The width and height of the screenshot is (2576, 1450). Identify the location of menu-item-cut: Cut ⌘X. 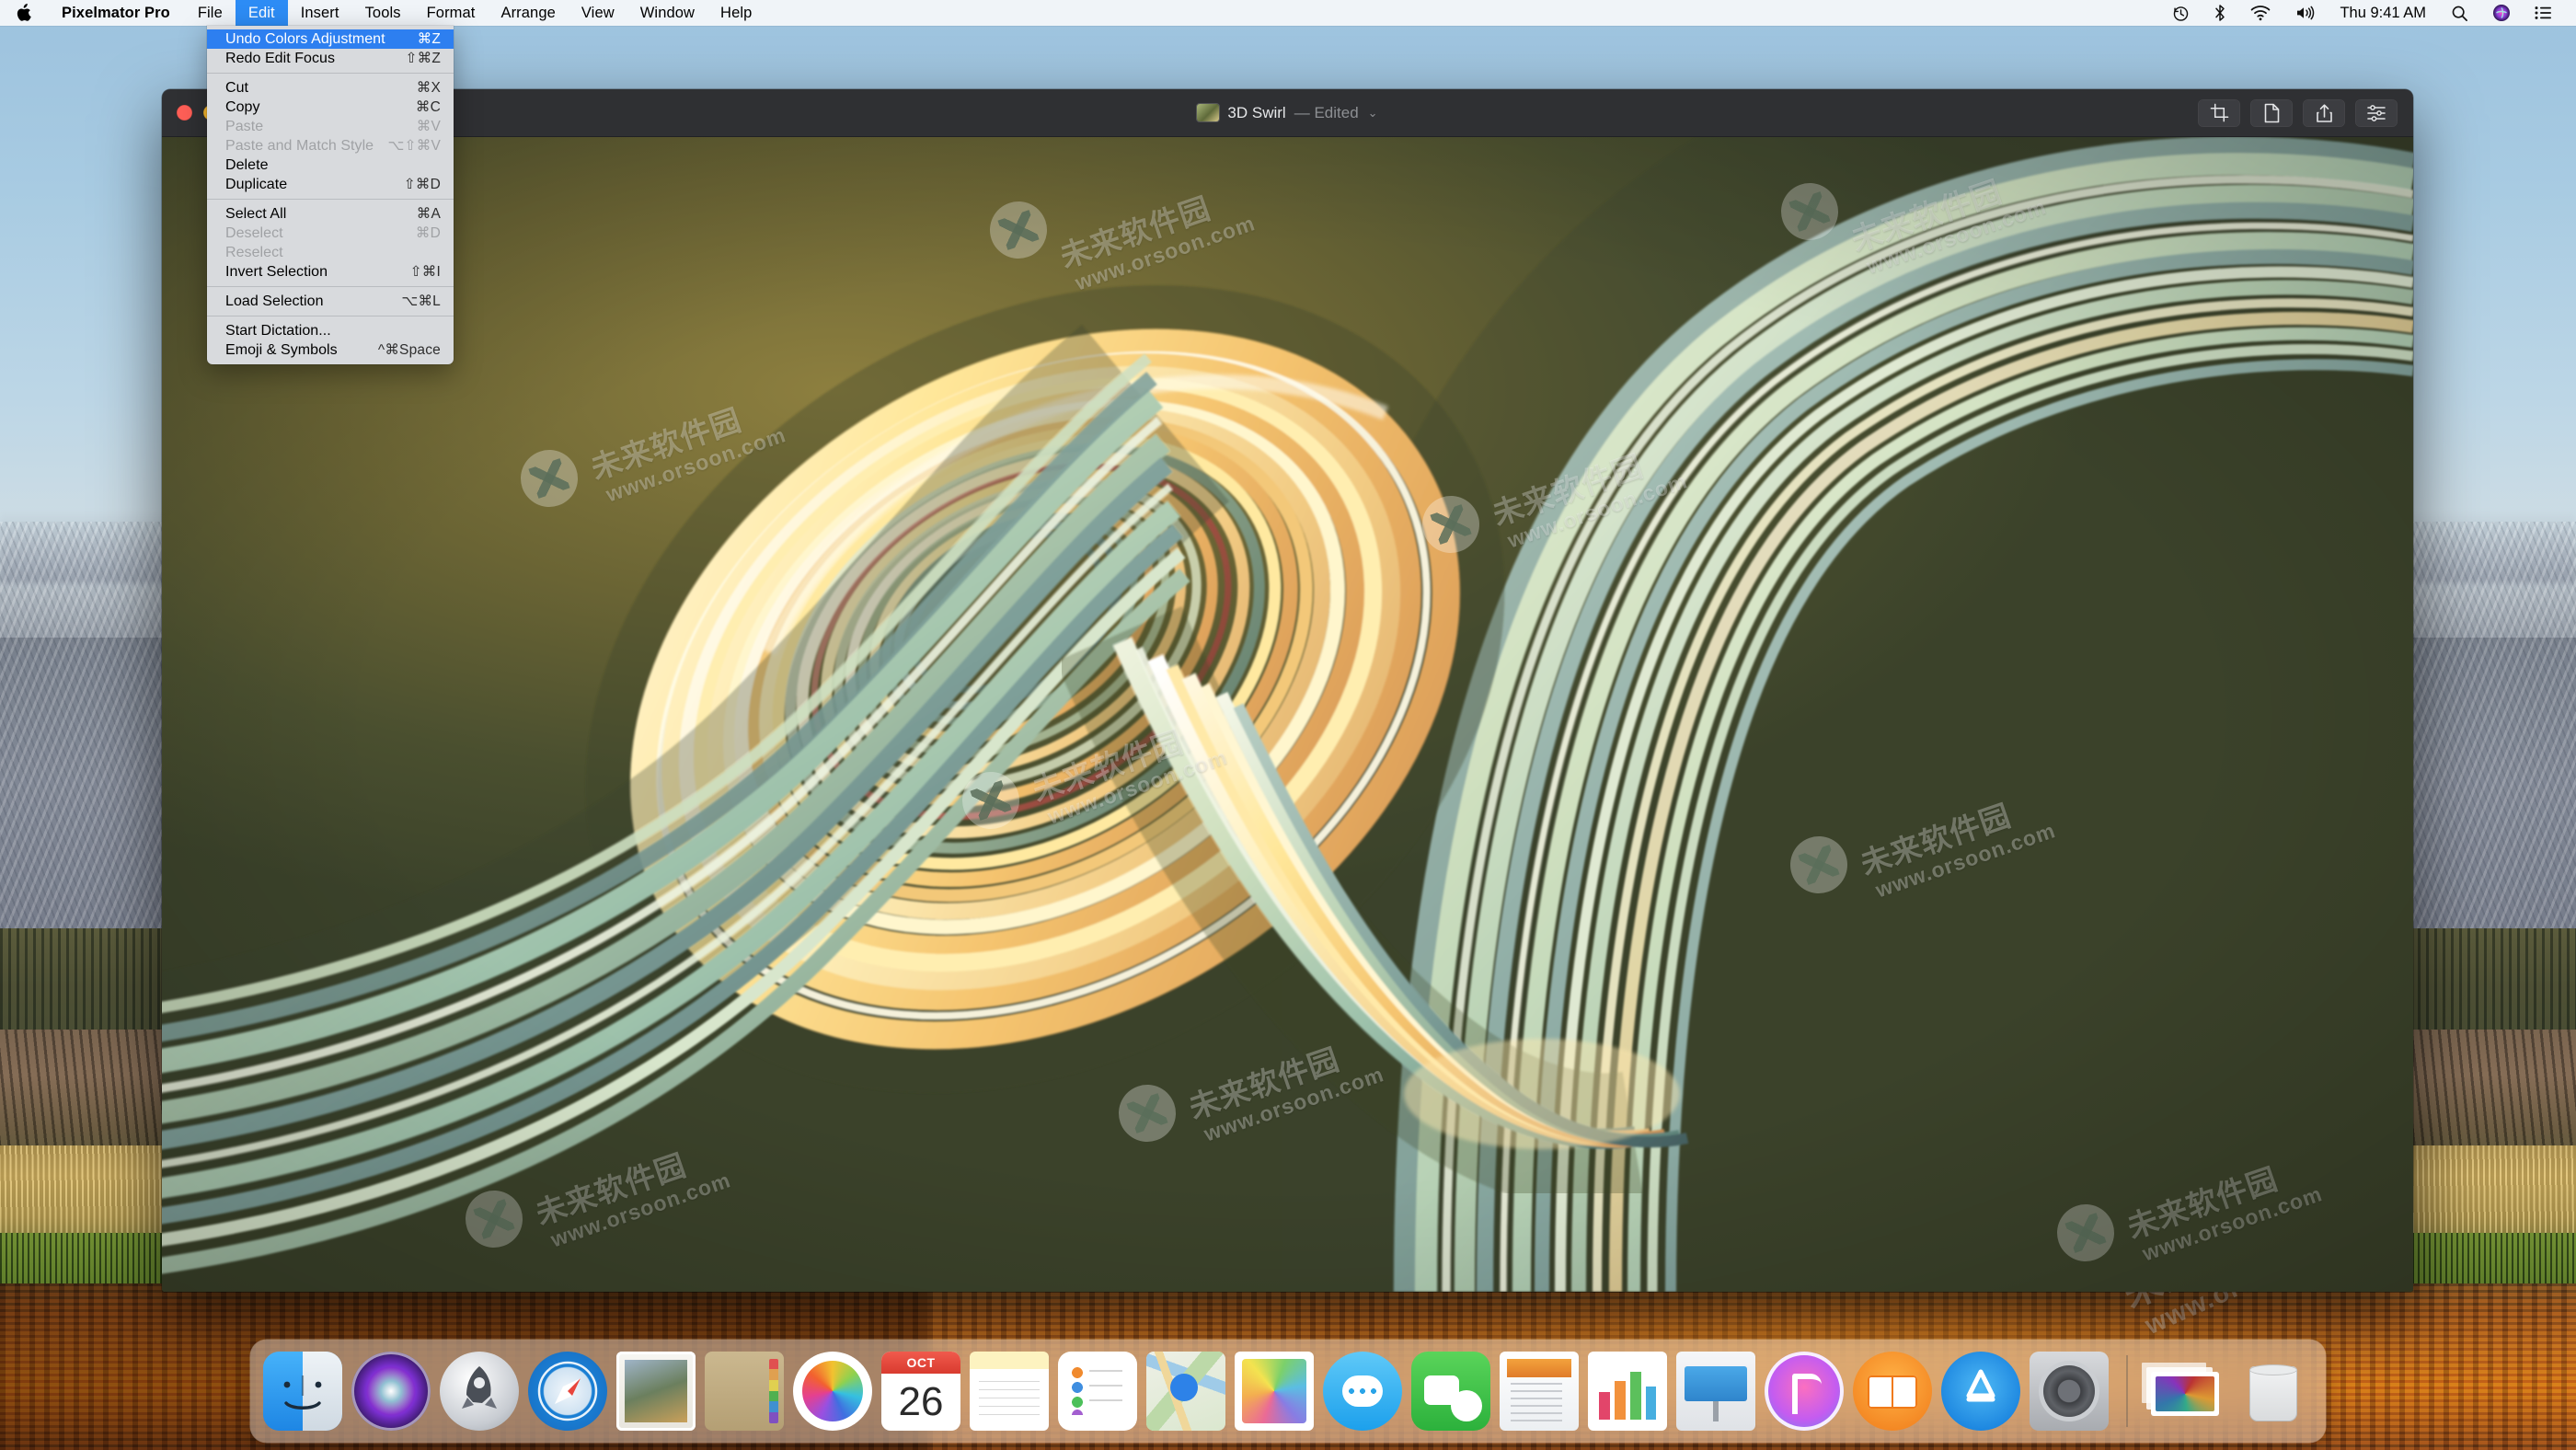
(330, 88).